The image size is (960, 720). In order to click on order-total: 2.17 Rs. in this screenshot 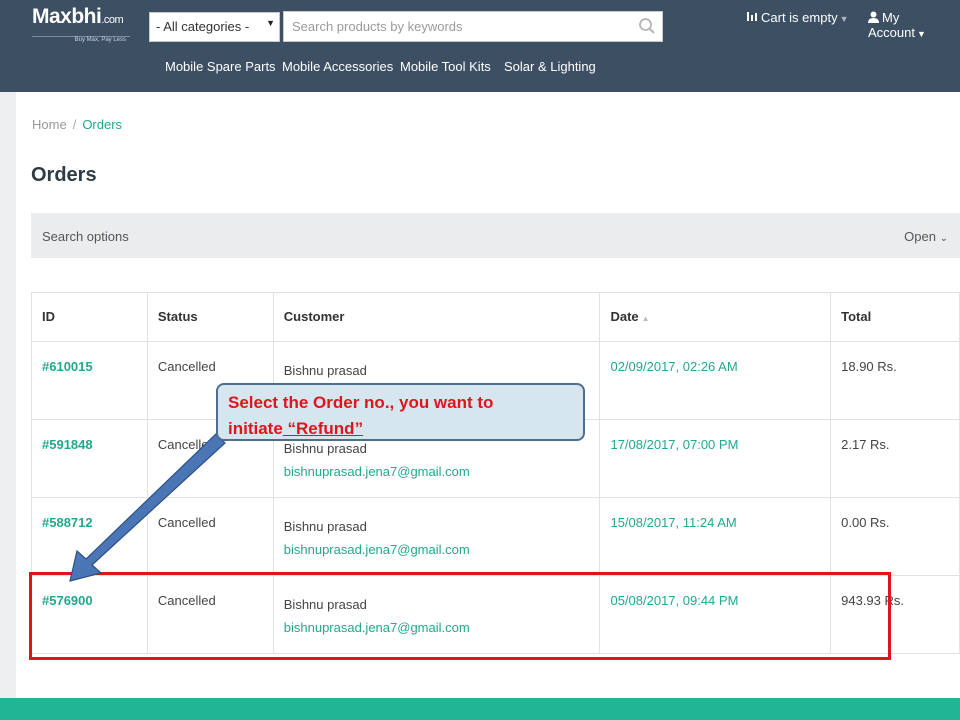, I will do `click(895, 458)`.